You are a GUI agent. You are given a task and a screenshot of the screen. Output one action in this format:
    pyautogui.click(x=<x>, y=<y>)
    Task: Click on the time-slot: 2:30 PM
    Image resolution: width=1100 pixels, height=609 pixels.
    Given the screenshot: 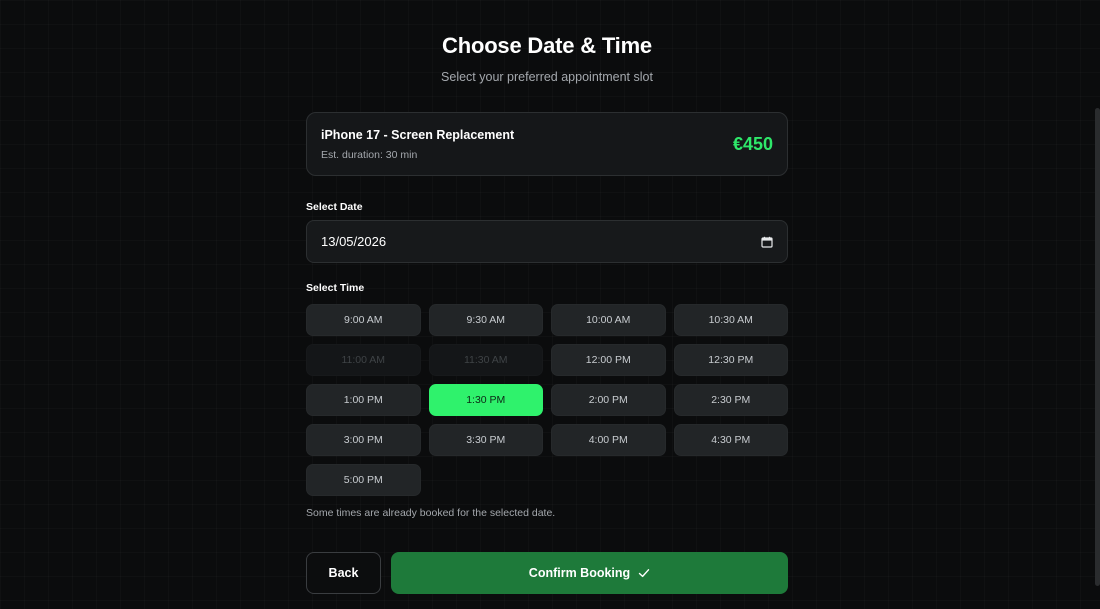 What is the action you would take?
    pyautogui.click(x=730, y=400)
    